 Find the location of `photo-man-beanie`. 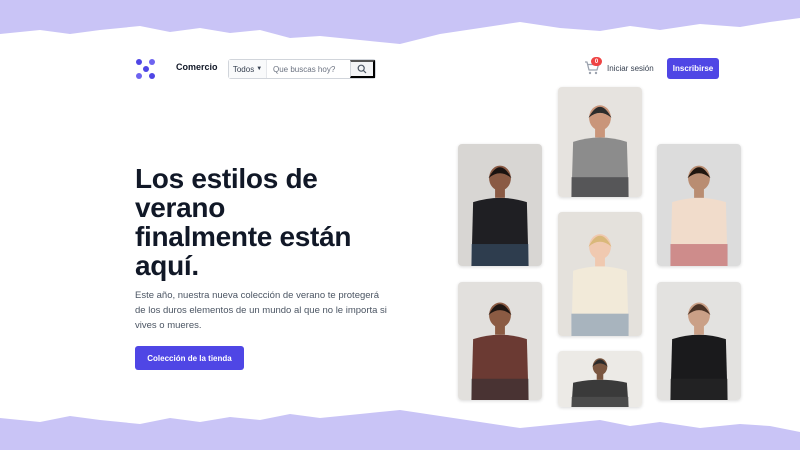

photo-man-beanie is located at coordinates (600, 379).